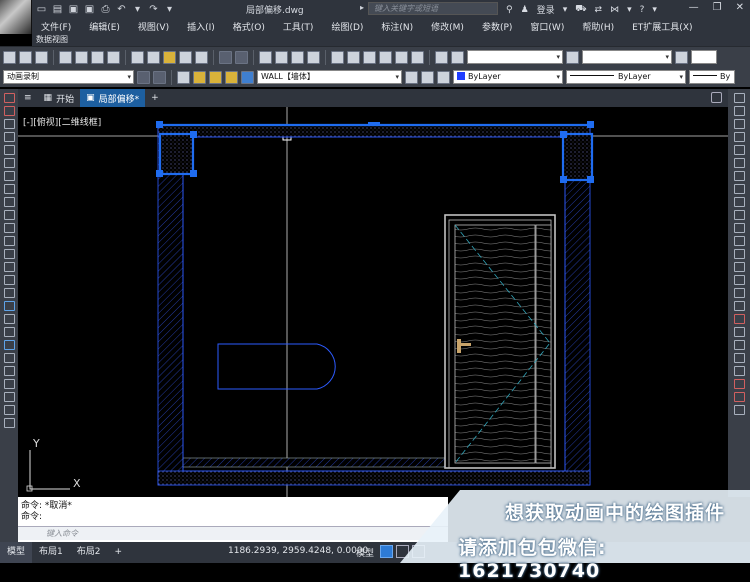 Image resolution: width=750 pixels, height=582 pixels. What do you see at coordinates (89, 9) in the screenshot?
I see `save-as-icon: ▣` at bounding box center [89, 9].